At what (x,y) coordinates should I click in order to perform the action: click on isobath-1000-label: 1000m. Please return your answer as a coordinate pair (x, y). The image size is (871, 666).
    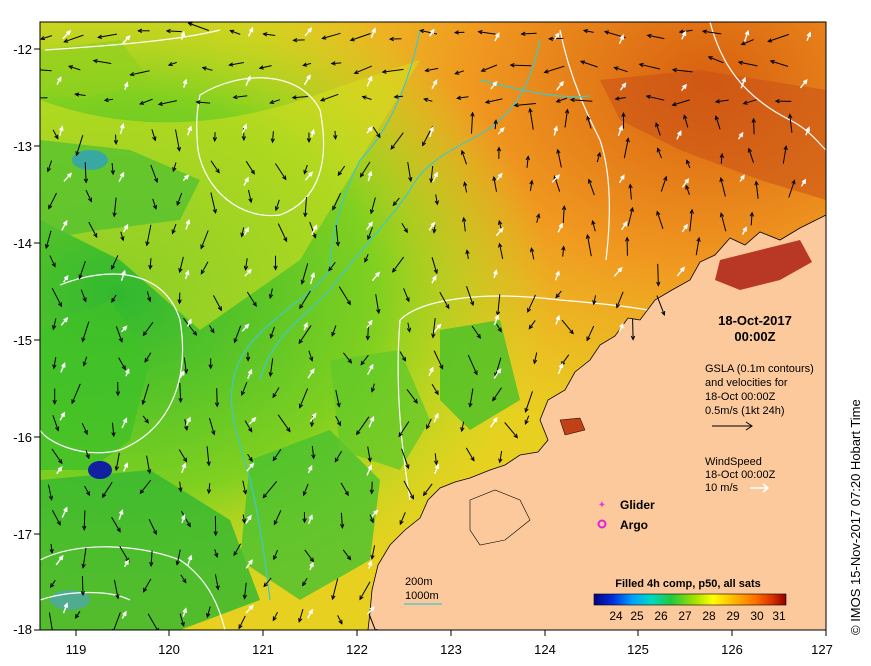
    Looking at the image, I should click on (422, 596).